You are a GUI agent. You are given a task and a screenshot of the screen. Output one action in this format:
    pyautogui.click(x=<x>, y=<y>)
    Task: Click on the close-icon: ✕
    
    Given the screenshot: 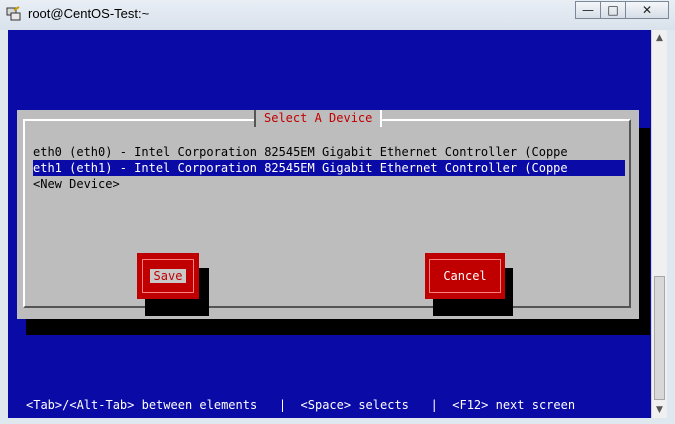 What is the action you would take?
    pyautogui.click(x=647, y=10)
    